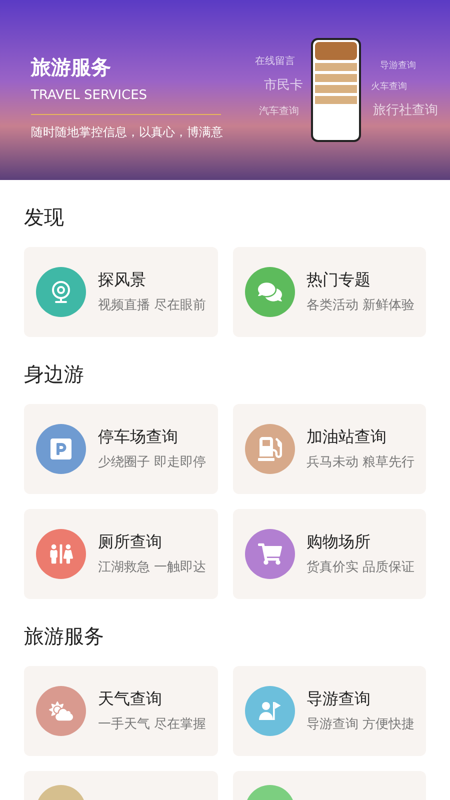 The height and width of the screenshot is (800, 450). I want to click on card-subtitle: 兵马未动 粮草先行, so click(360, 463).